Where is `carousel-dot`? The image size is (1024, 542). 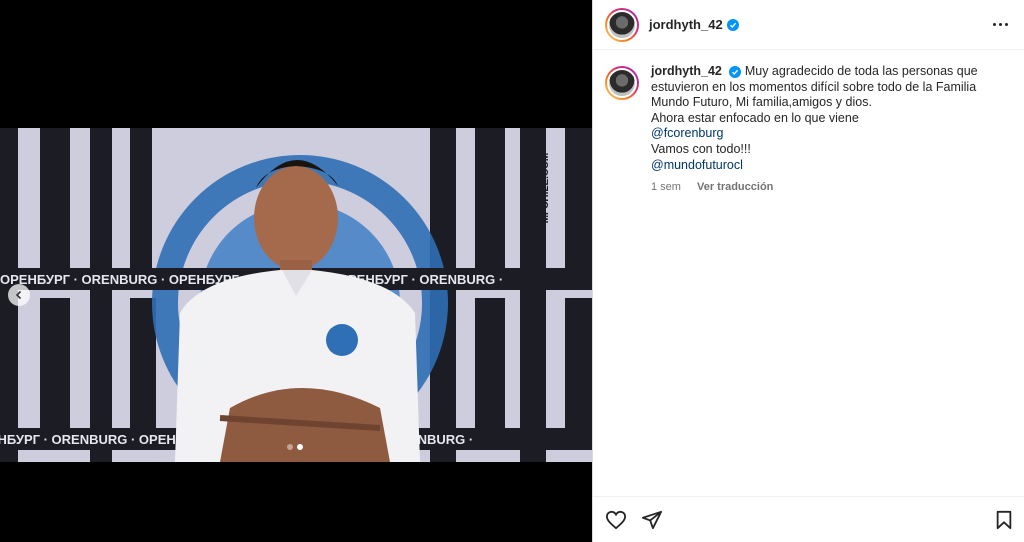 carousel-dot is located at coordinates (290, 447).